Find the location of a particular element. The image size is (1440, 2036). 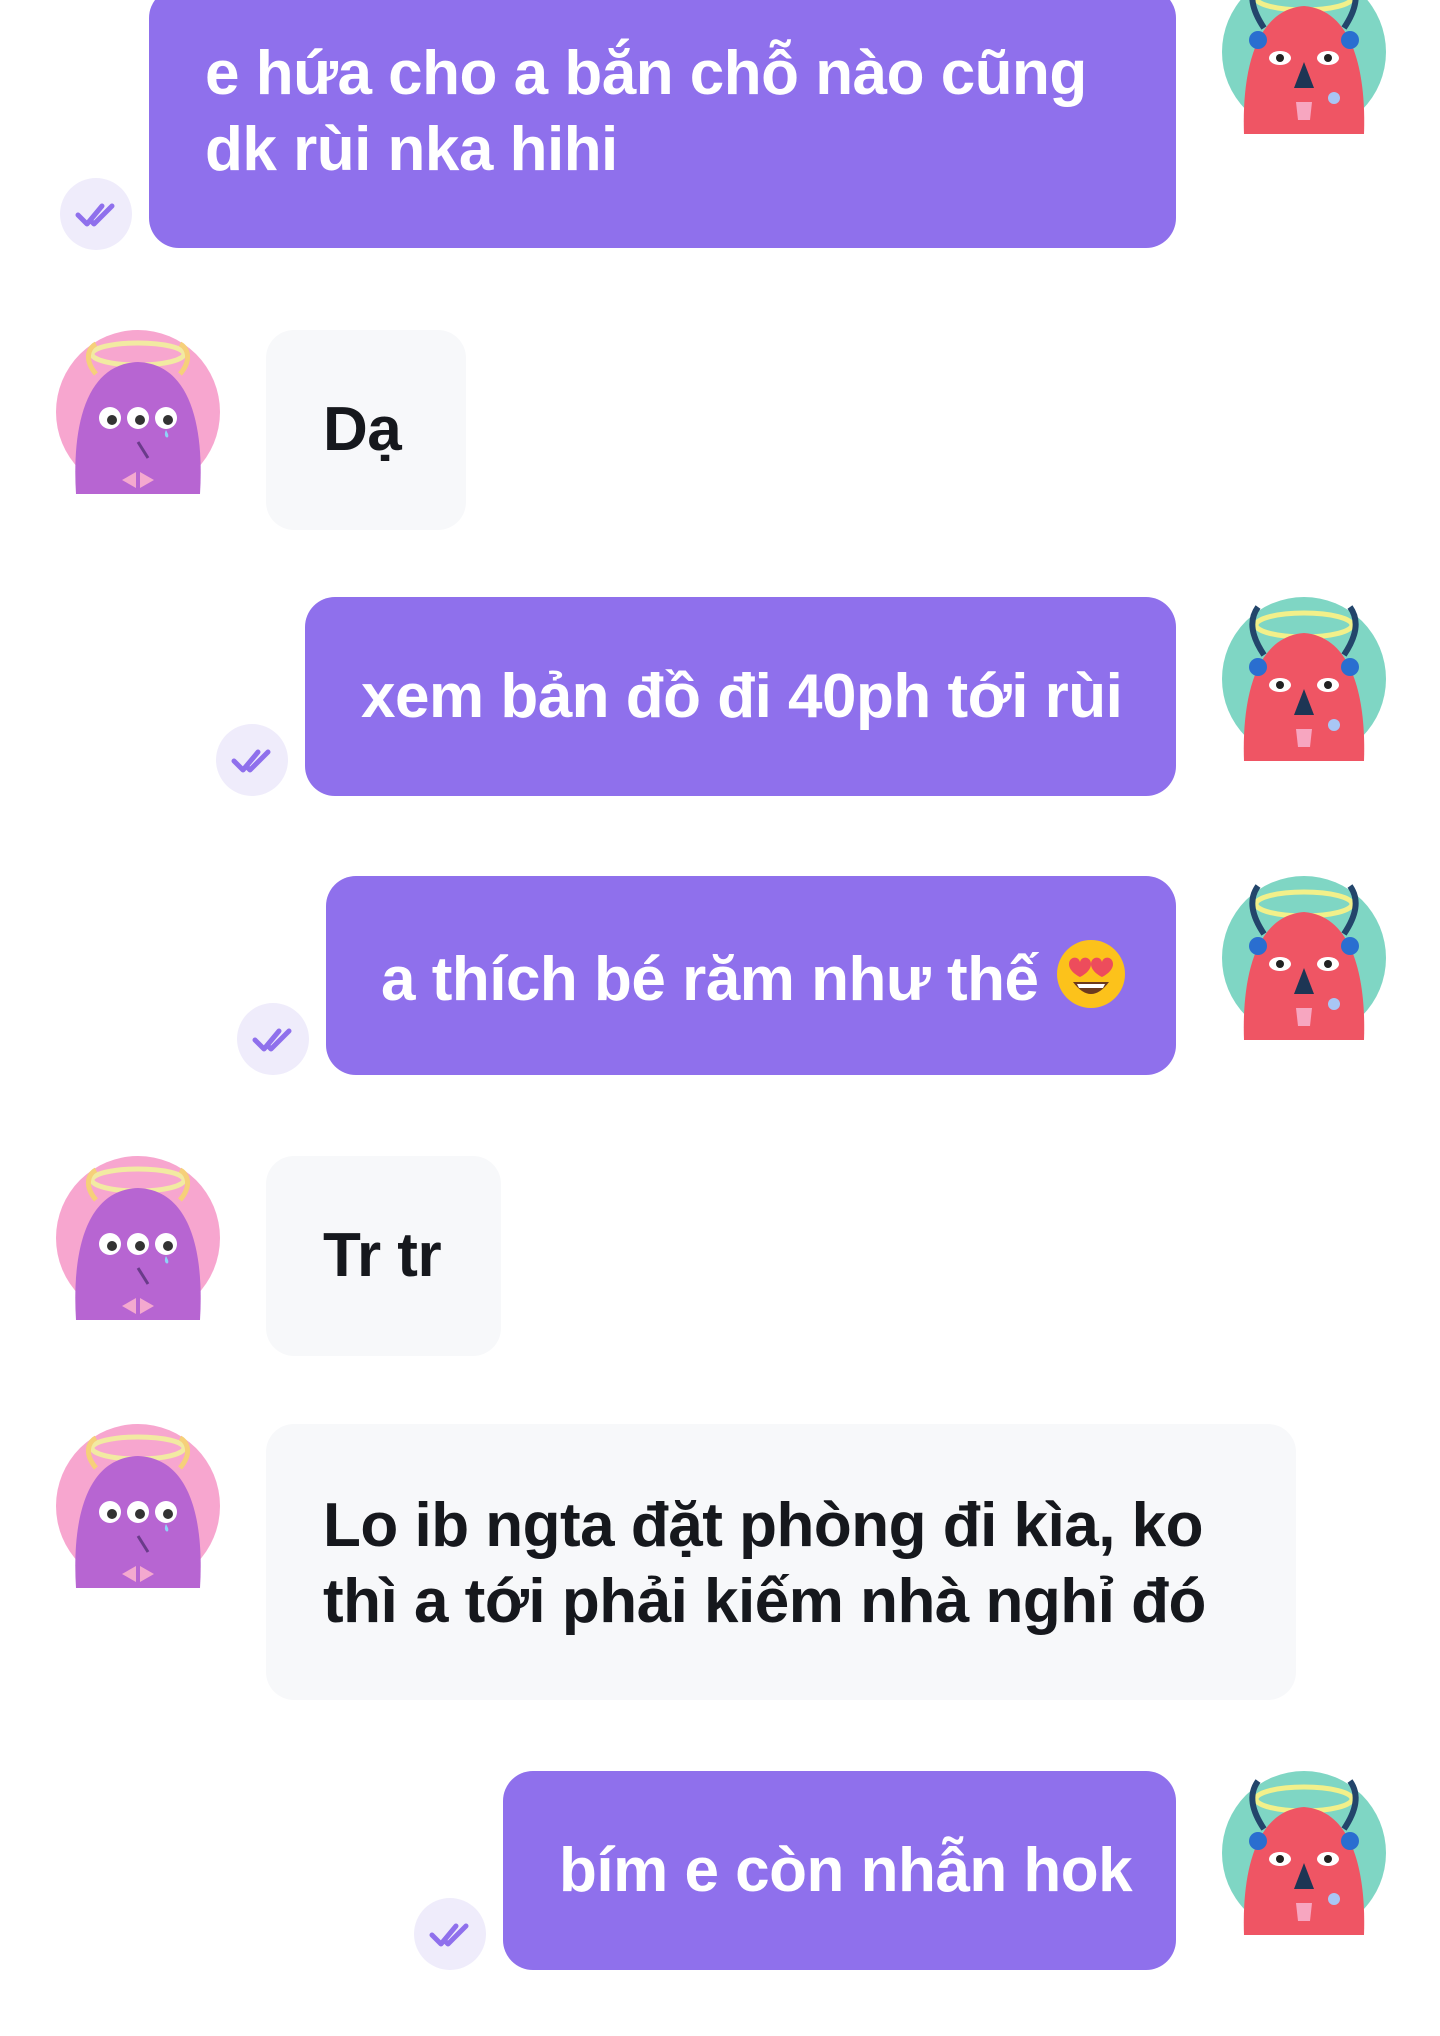

message-bubble-outgoing: a thích bé răm như thế is located at coordinates (751, 975).